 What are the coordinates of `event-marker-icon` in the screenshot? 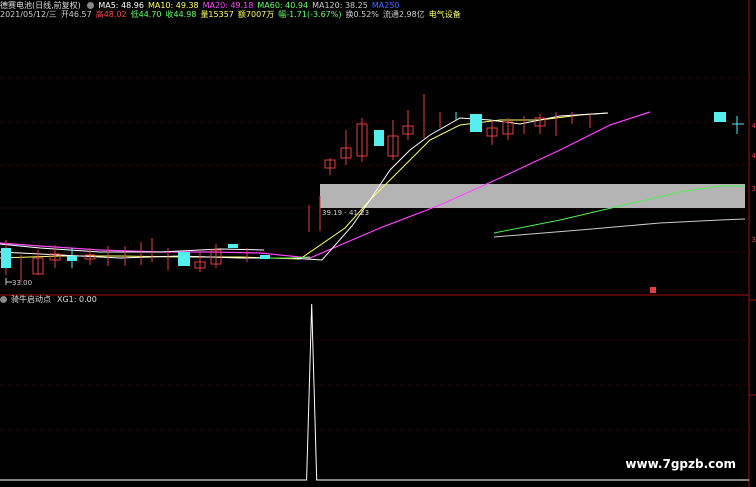 It's located at (653, 290).